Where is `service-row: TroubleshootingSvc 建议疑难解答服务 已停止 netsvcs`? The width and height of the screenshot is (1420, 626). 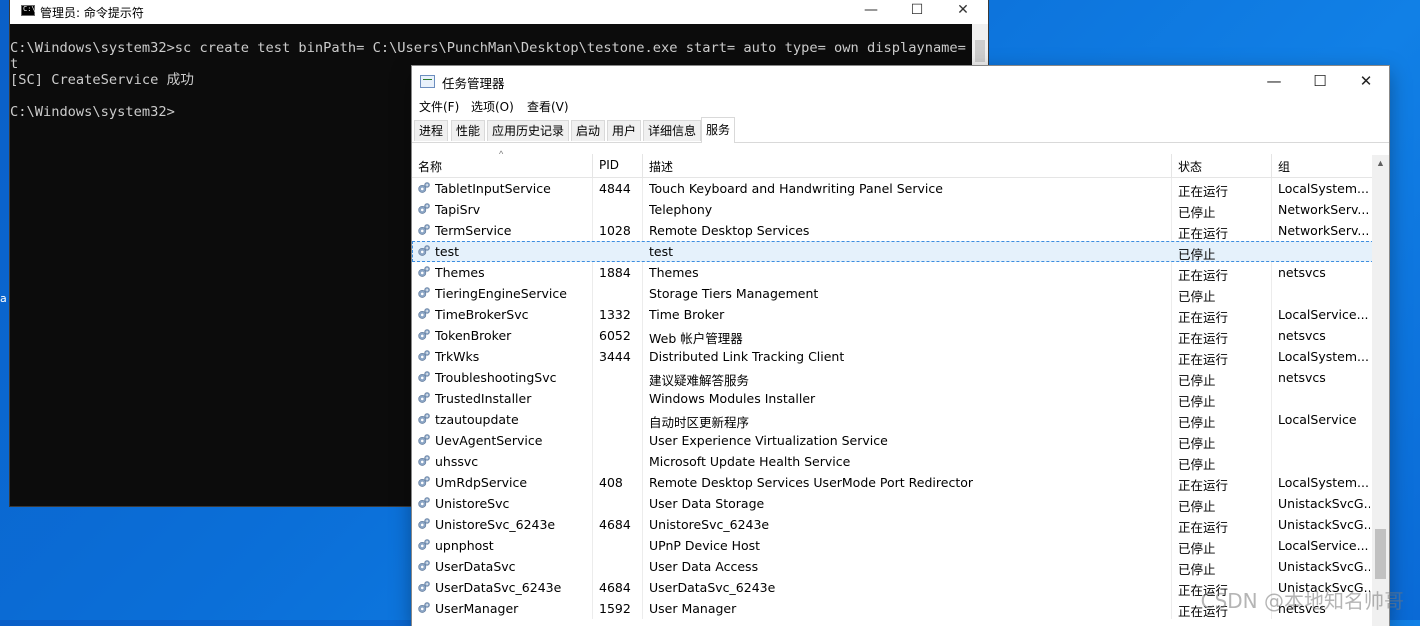 service-row: TroubleshootingSvc 建议疑难解答服务 已停止 netsvcs is located at coordinates (900, 377).